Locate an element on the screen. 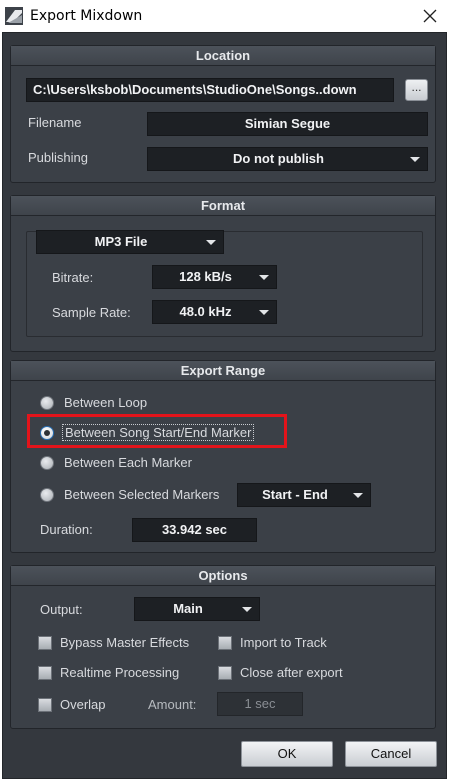  selected-markers-dropdown: Start - End is located at coordinates (304, 495).